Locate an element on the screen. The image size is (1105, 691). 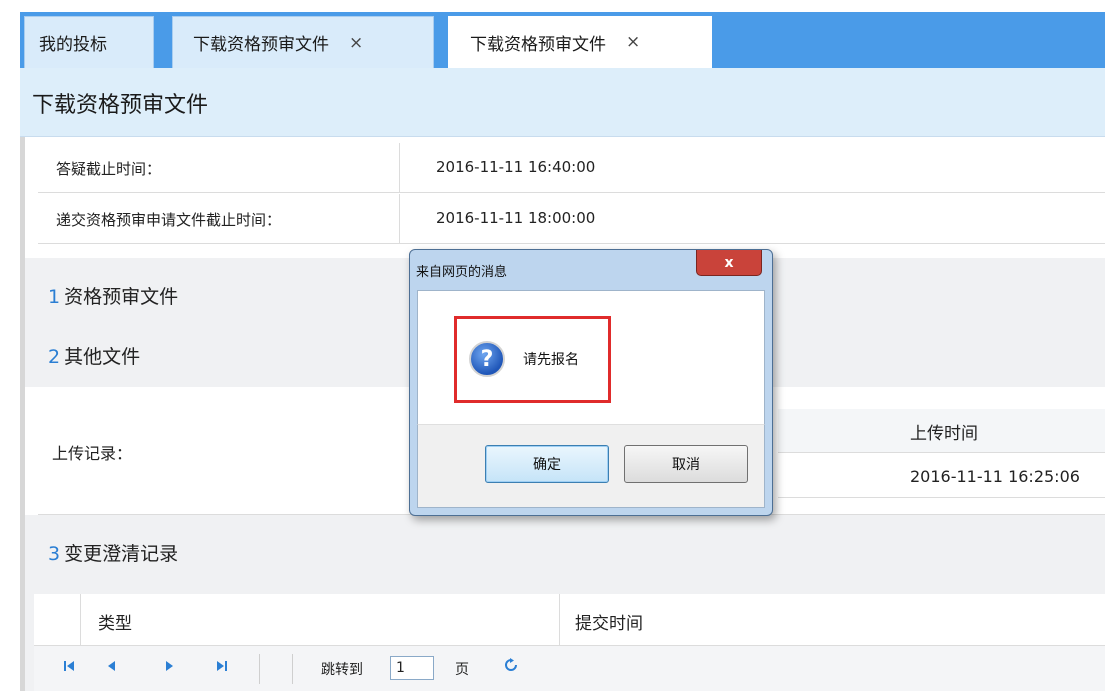
tab-my-bids: 我的投标 is located at coordinates (89, 42).